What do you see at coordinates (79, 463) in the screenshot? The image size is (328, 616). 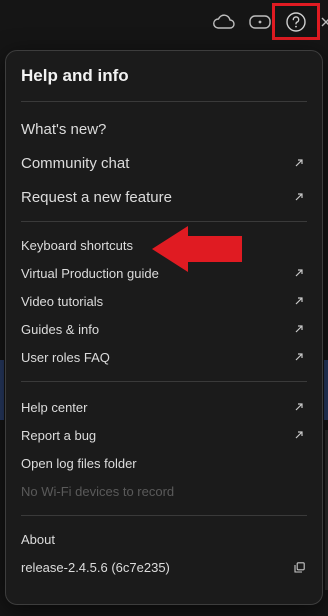 I see `menu-item-label: Open log files folder` at bounding box center [79, 463].